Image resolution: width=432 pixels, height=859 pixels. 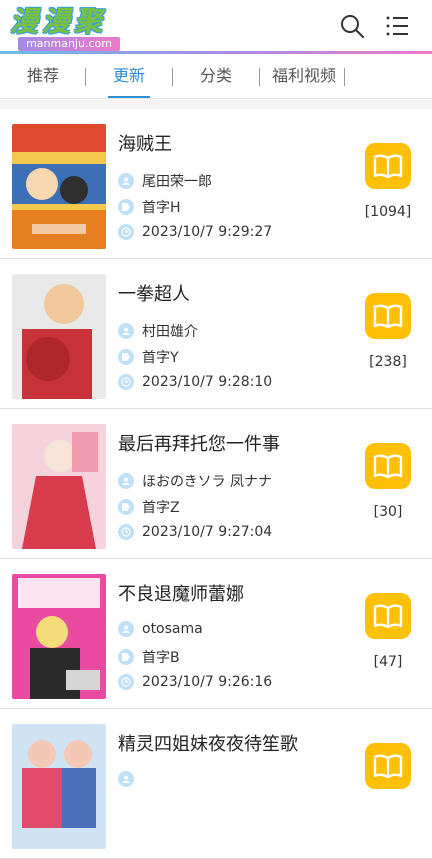 I want to click on author-row: 尾田荣一郎, so click(x=165, y=181).